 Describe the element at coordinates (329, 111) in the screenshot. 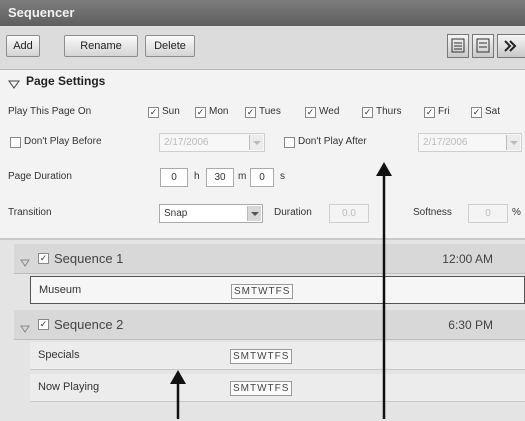

I see `day-label: Wed` at that location.